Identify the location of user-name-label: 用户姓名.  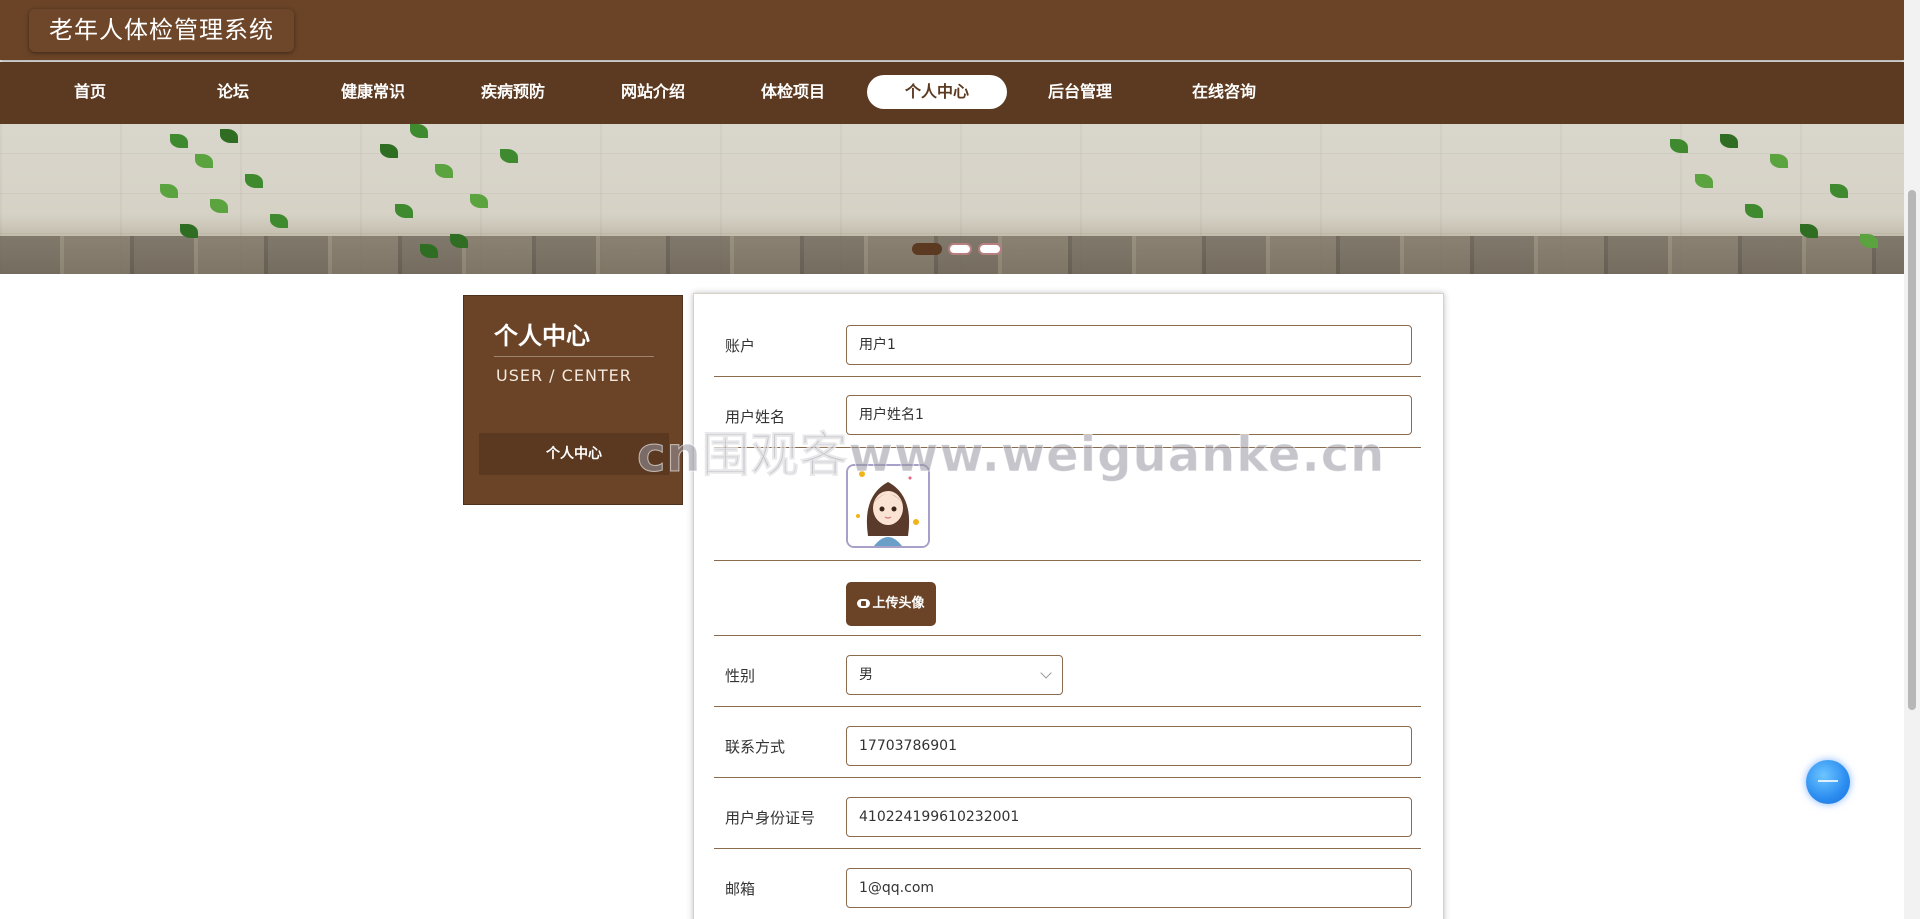
(755, 417).